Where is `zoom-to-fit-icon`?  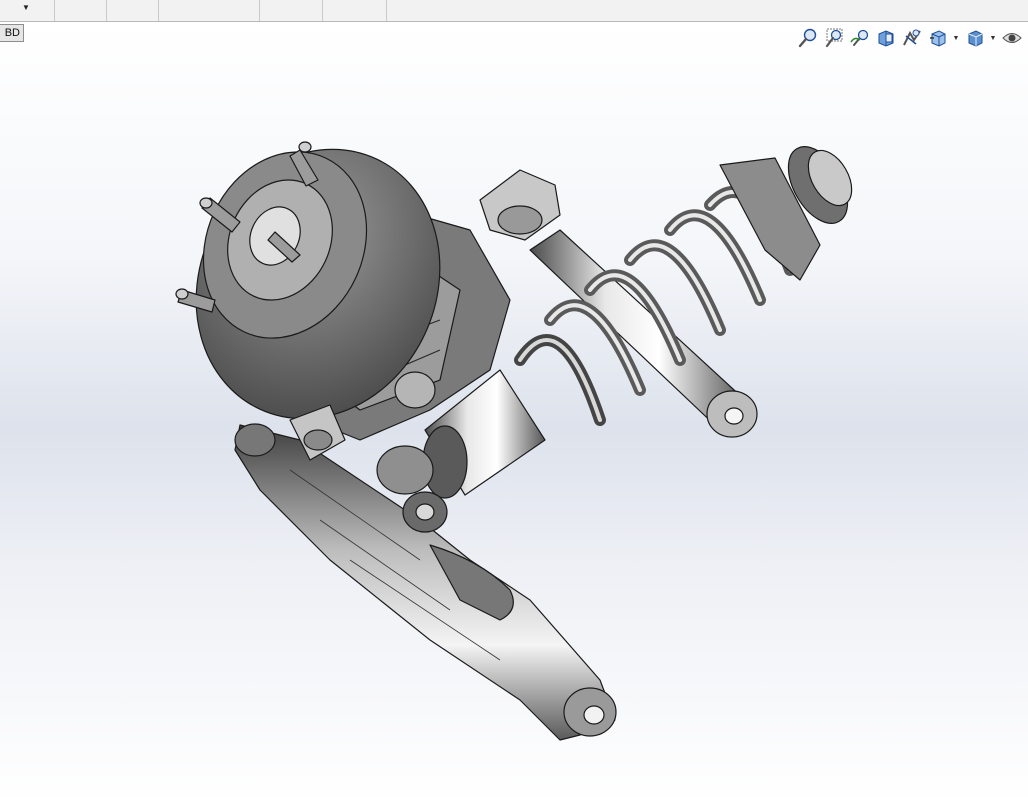 zoom-to-fit-icon is located at coordinates (807, 38).